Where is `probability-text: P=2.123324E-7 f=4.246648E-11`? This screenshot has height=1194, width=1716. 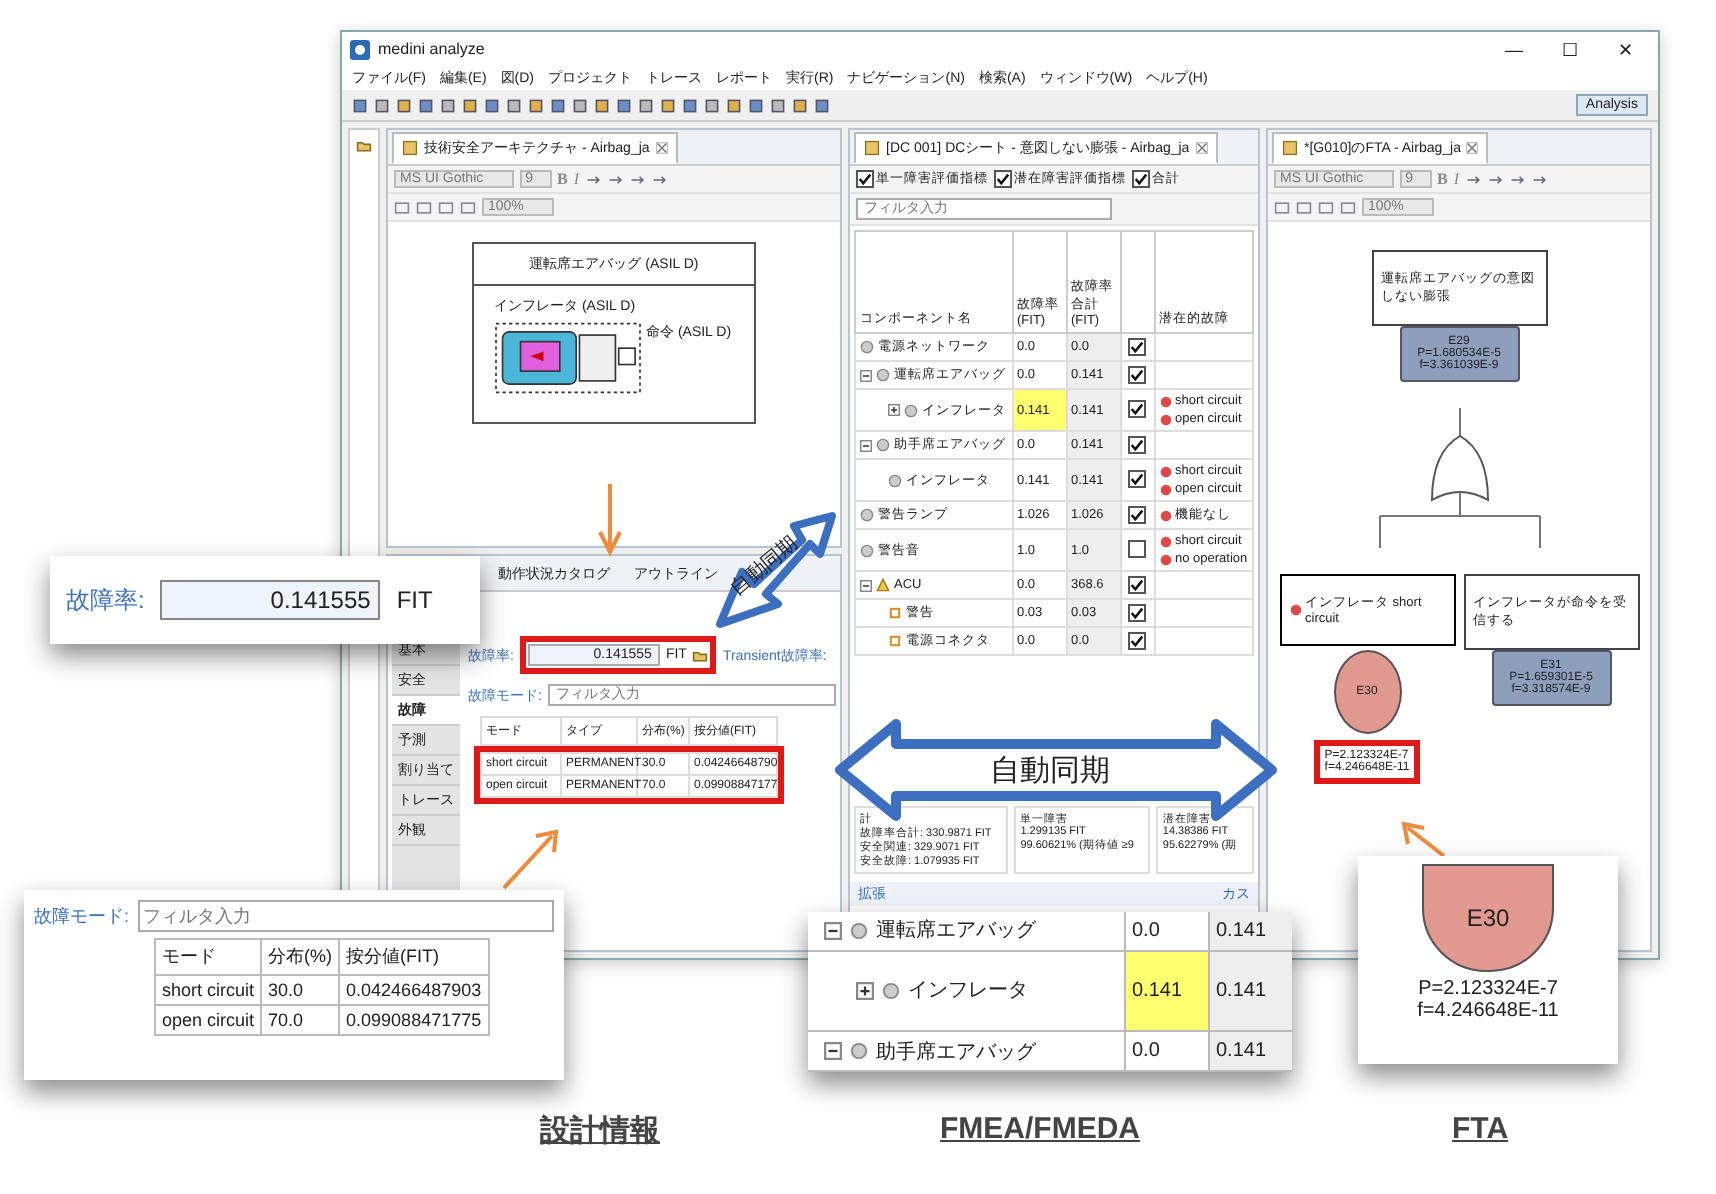
probability-text: P=2.123324E-7 f=4.246648E-11 is located at coordinates (1488, 1000).